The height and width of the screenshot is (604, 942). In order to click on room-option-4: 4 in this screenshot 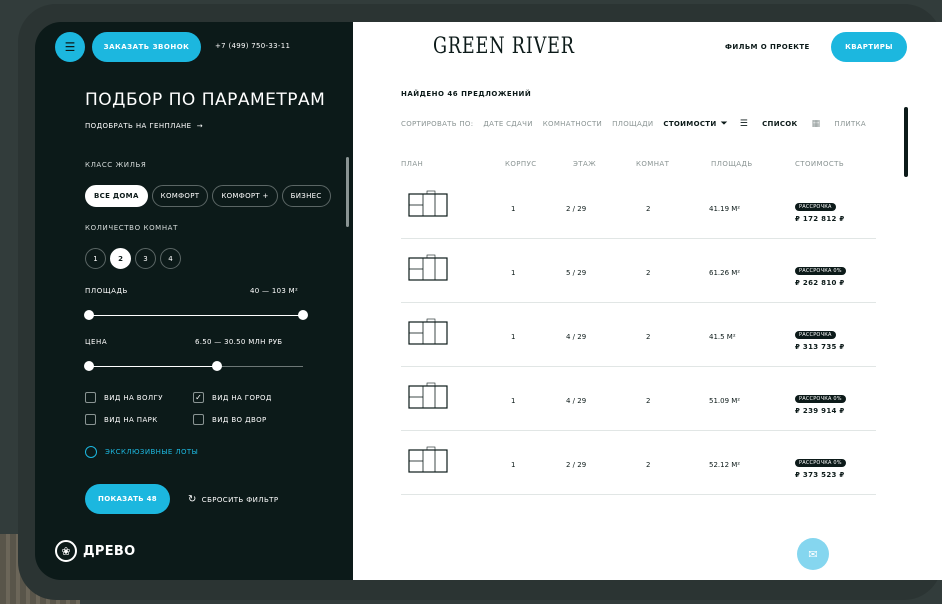, I will do `click(170, 258)`.